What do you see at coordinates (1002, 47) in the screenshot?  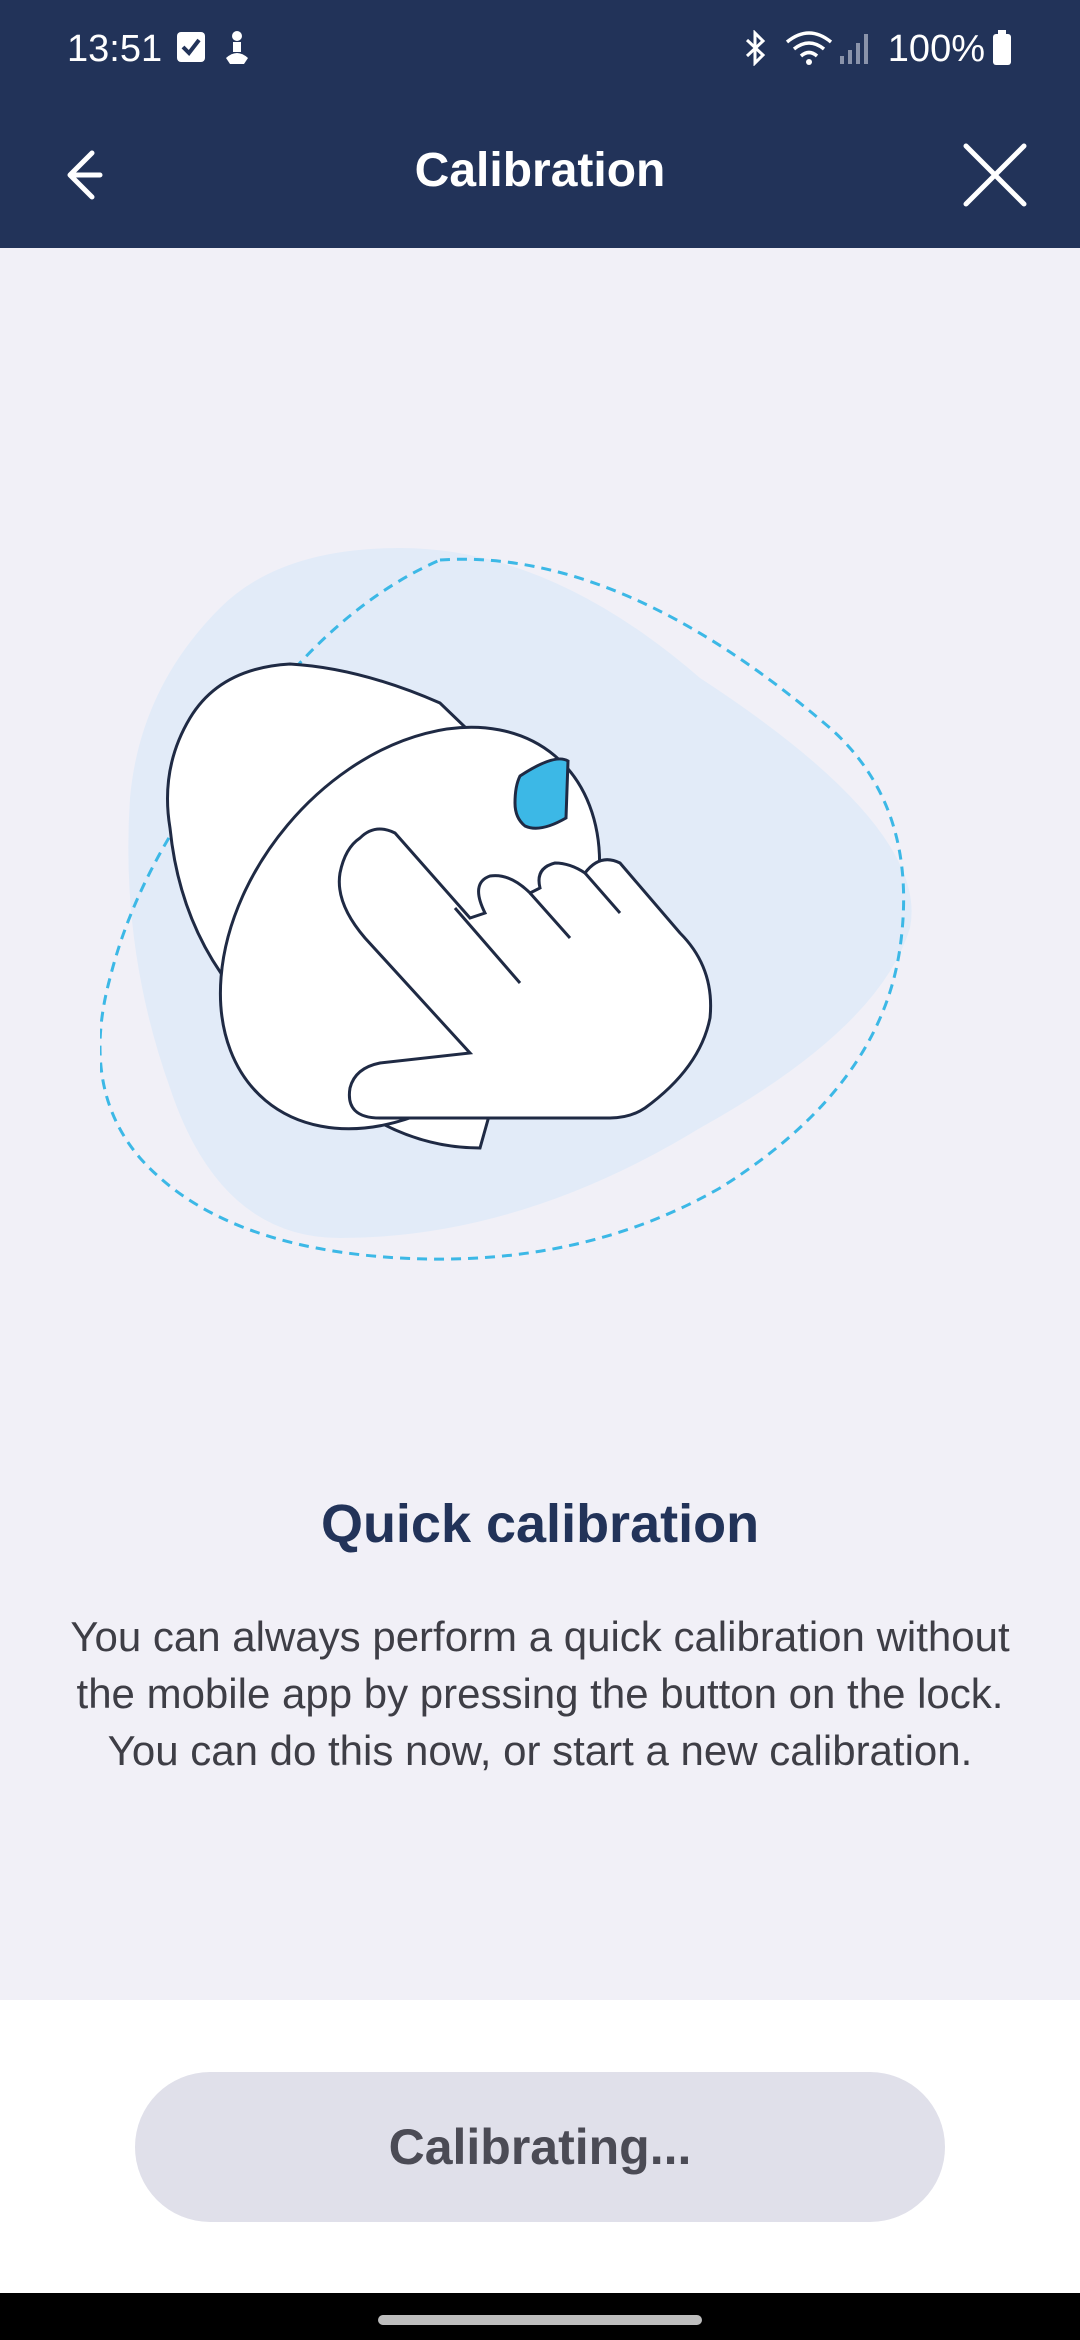 I see `battery-icon` at bounding box center [1002, 47].